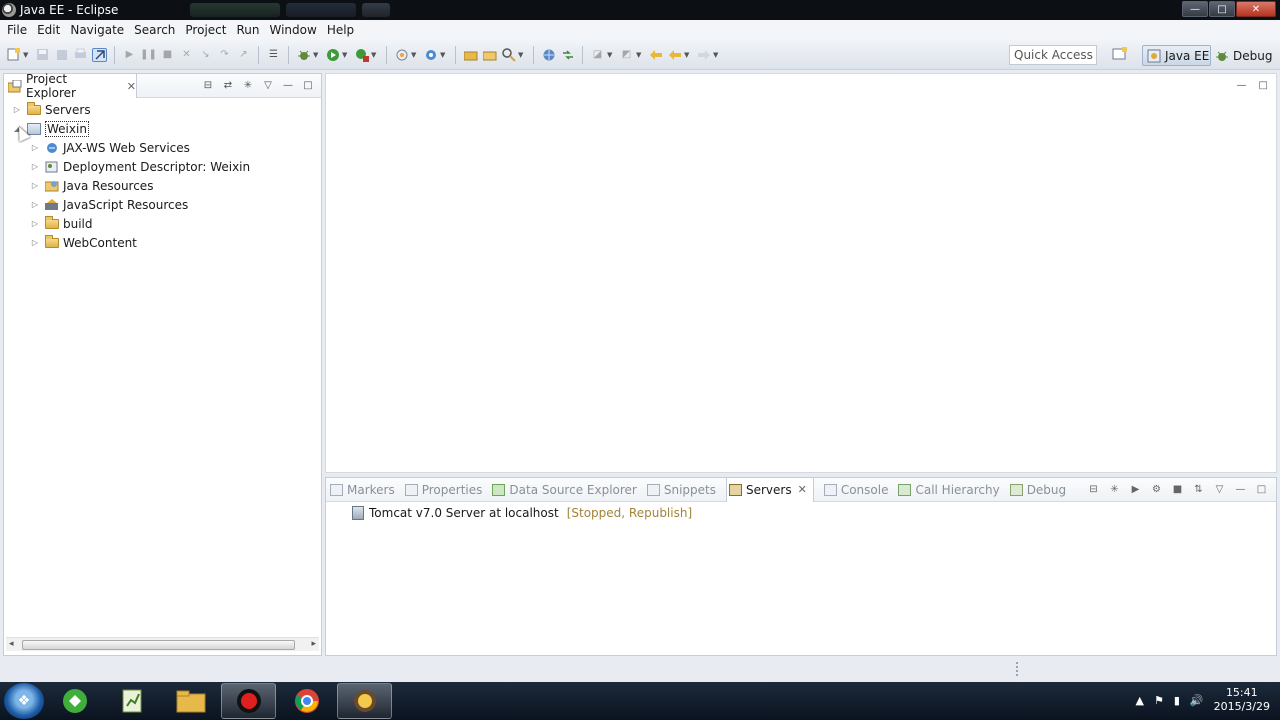 The height and width of the screenshot is (720, 1280). What do you see at coordinates (190, 701) in the screenshot?
I see `taskbar-app-explorer-icon` at bounding box center [190, 701].